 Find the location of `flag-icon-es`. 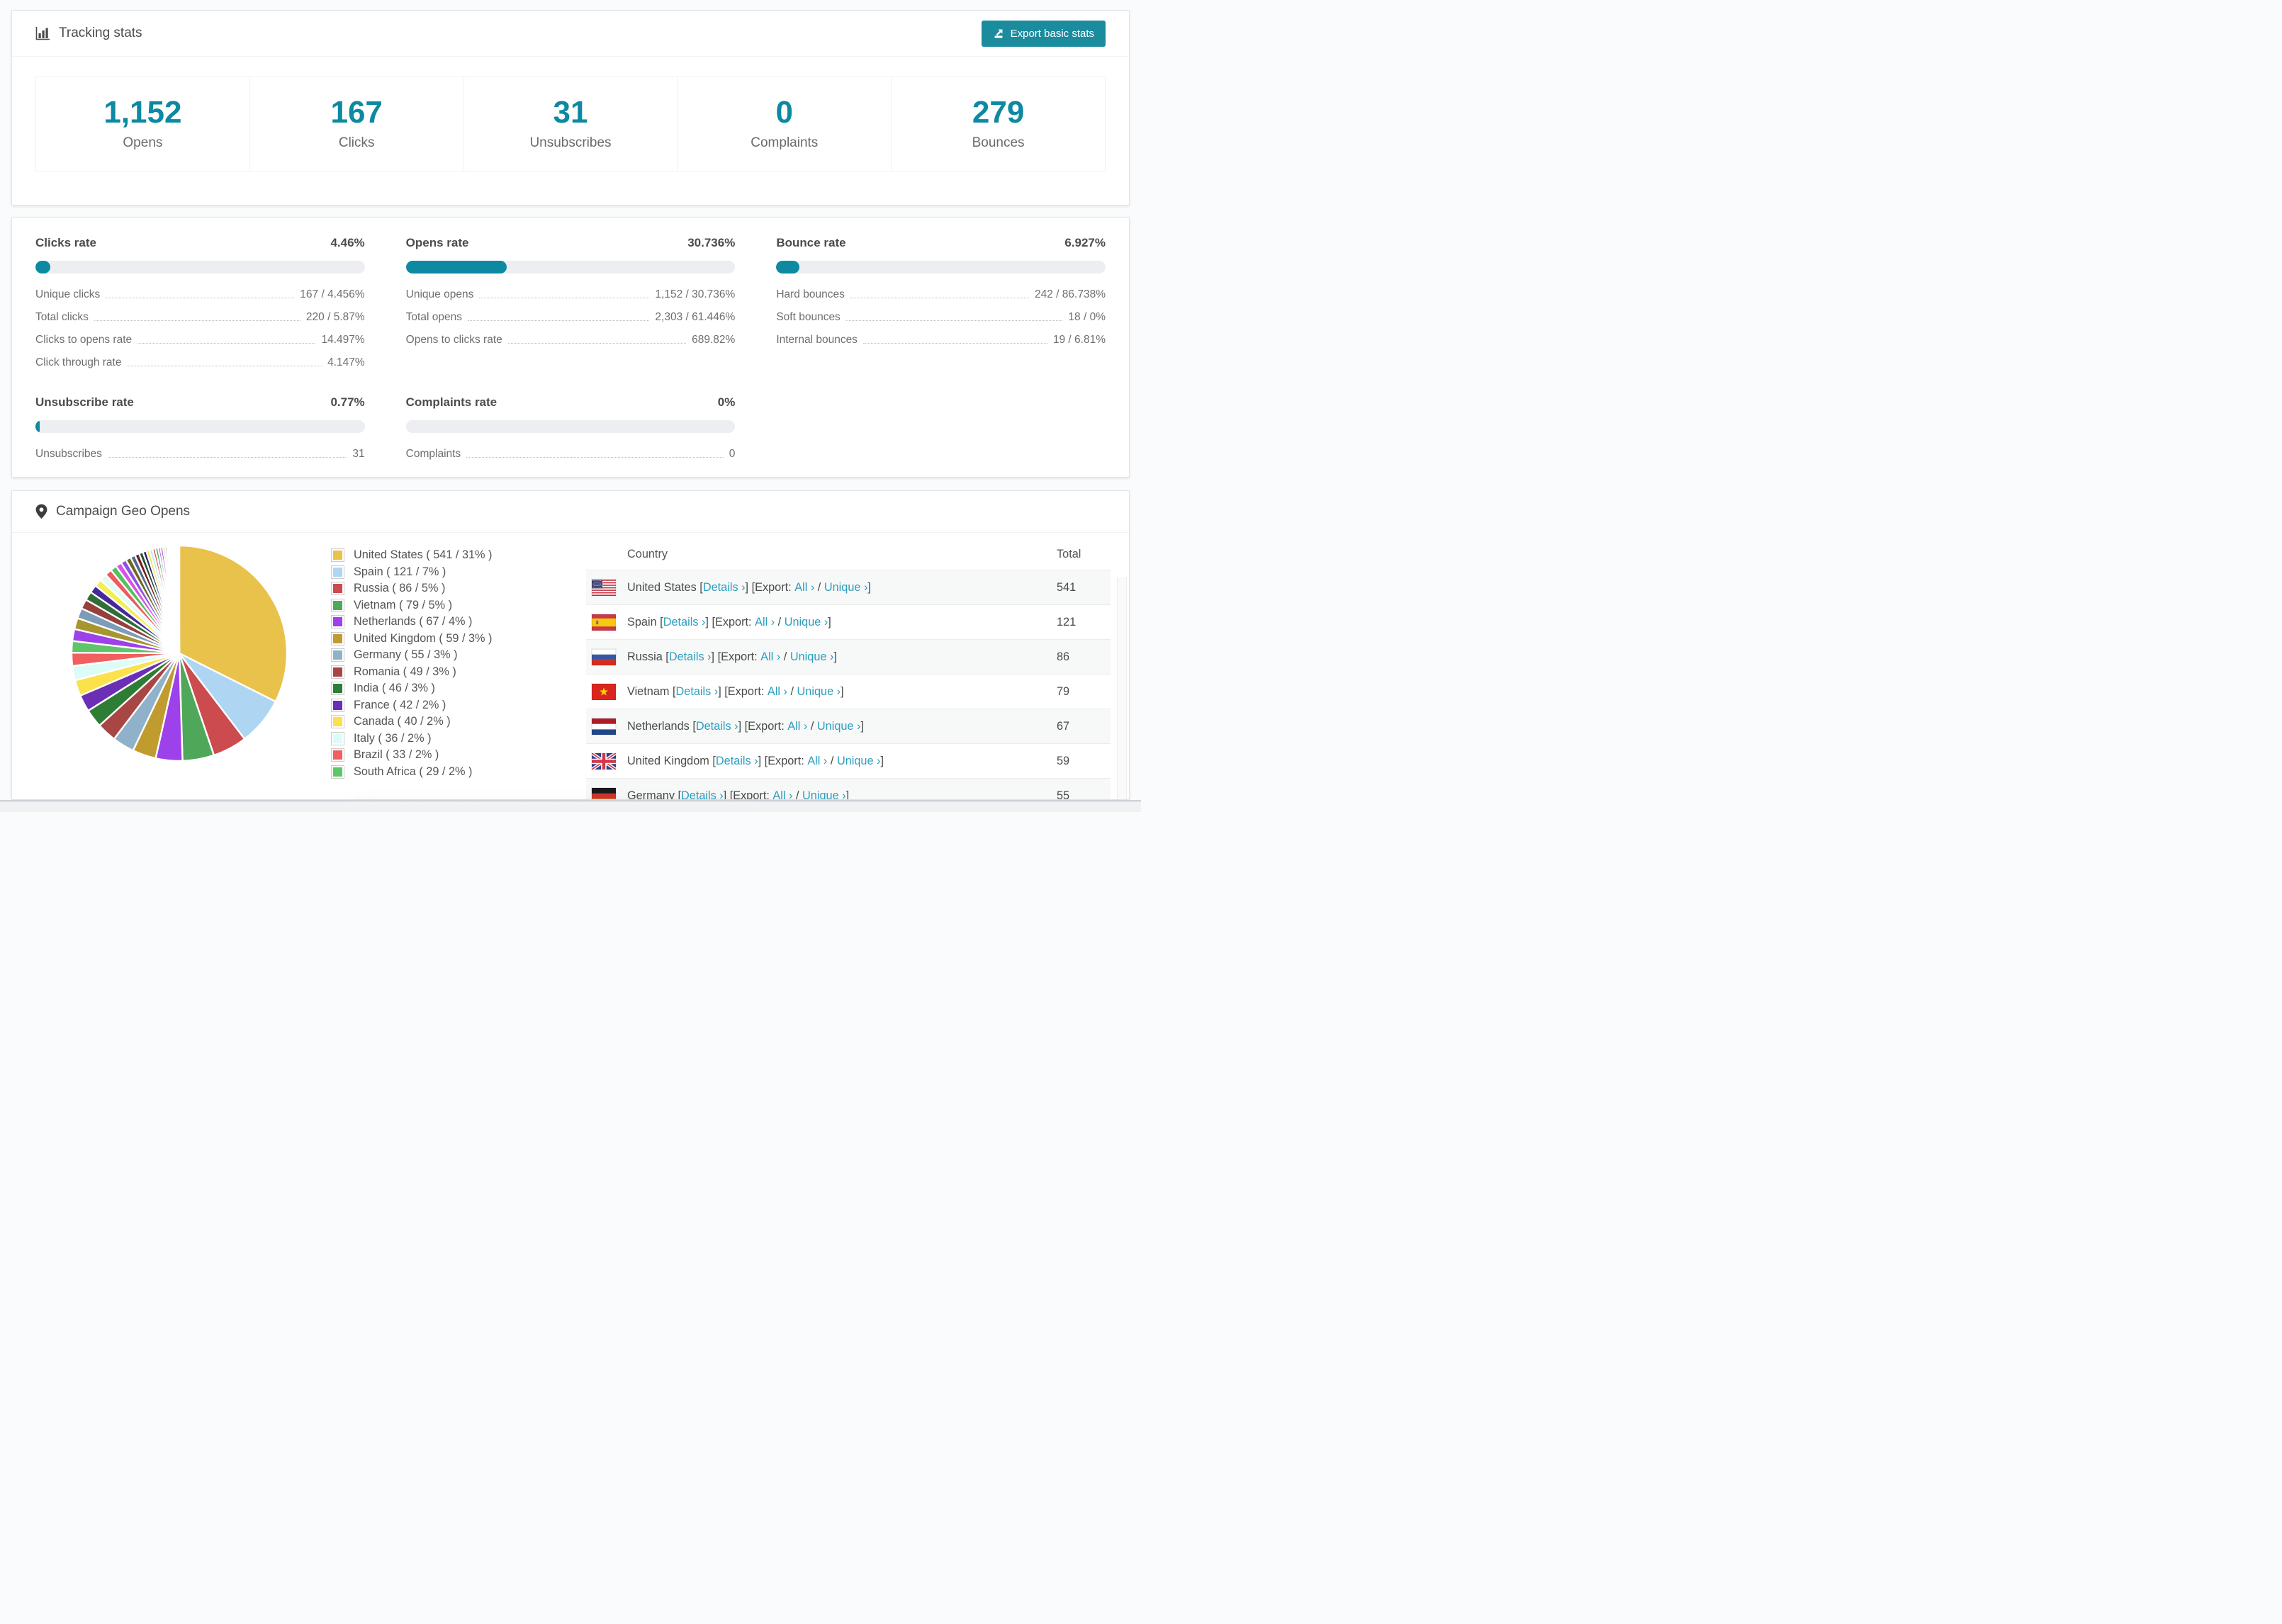

flag-icon-es is located at coordinates (604, 622).